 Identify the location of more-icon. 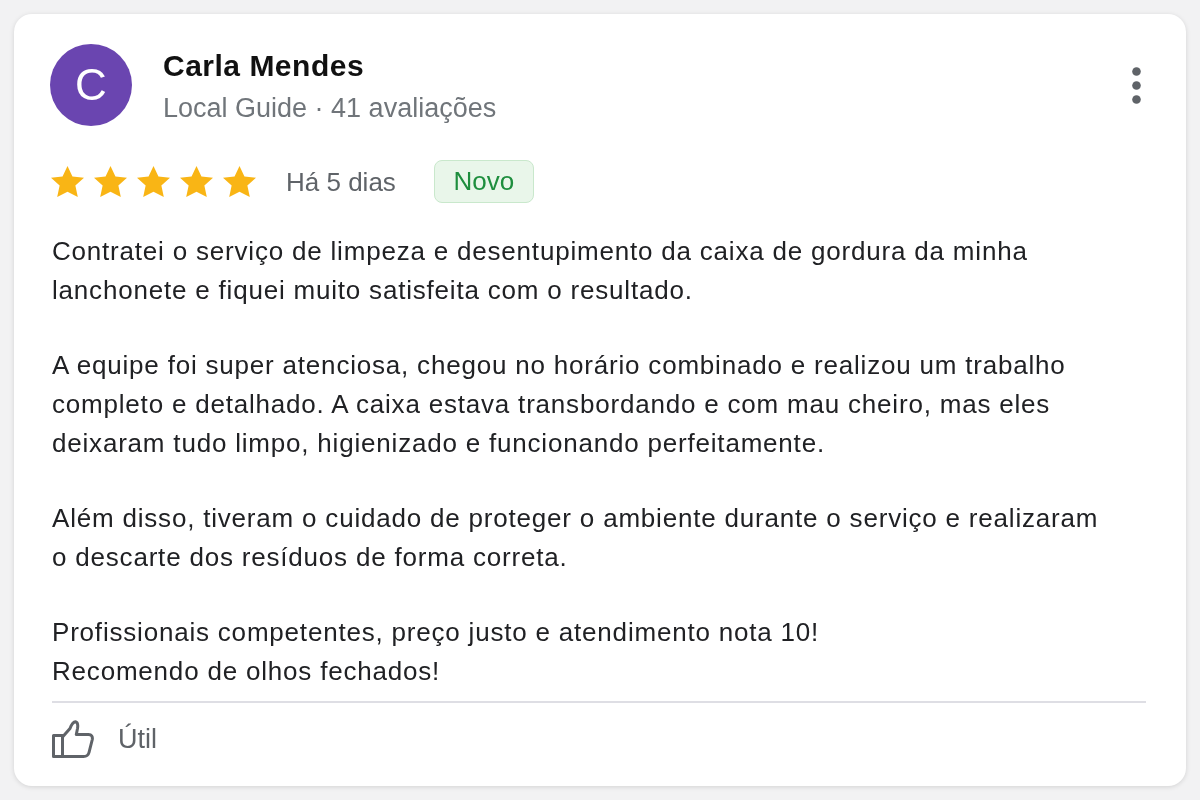
(1136, 85).